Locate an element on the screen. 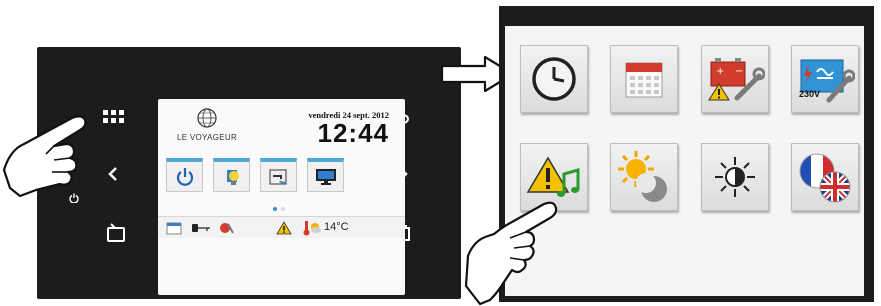  clock-time: 12:44 is located at coordinates (353, 133).